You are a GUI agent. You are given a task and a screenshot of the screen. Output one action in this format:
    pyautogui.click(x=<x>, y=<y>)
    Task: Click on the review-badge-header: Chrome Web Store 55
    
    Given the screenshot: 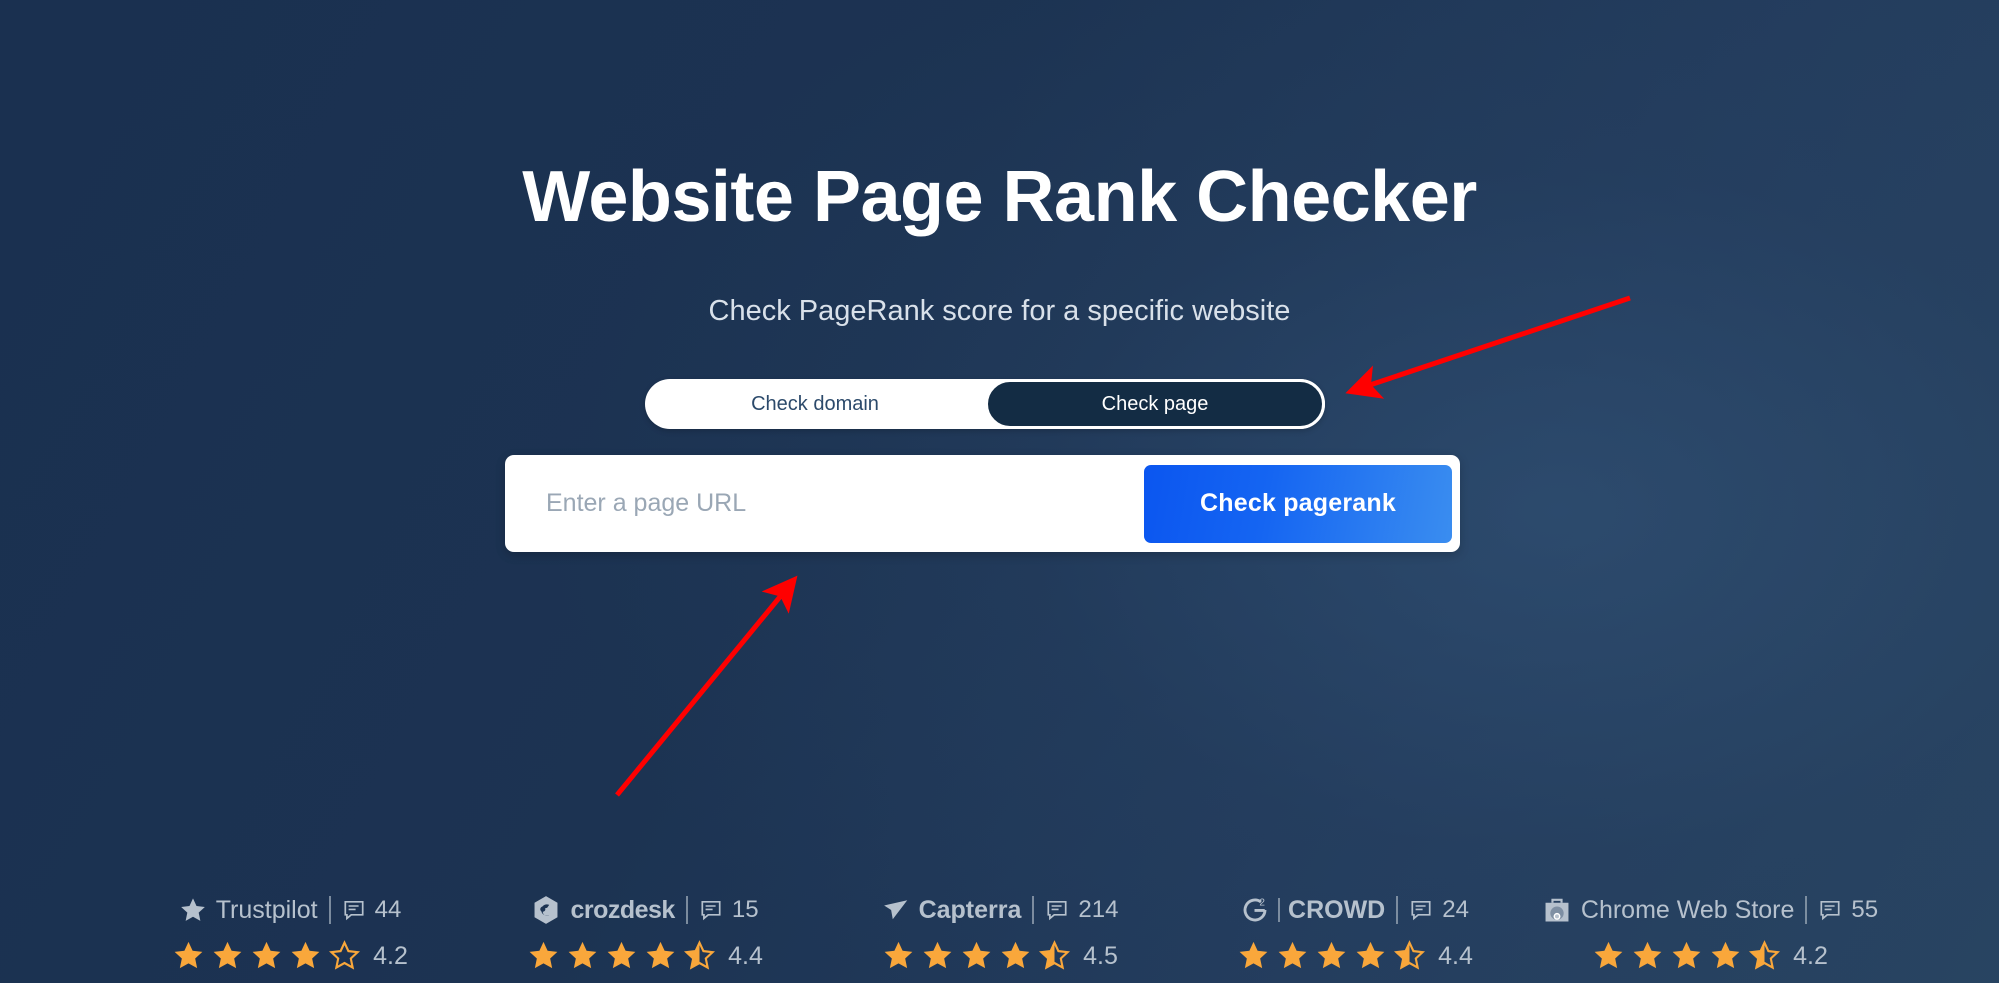 What is the action you would take?
    pyautogui.click(x=1709, y=910)
    